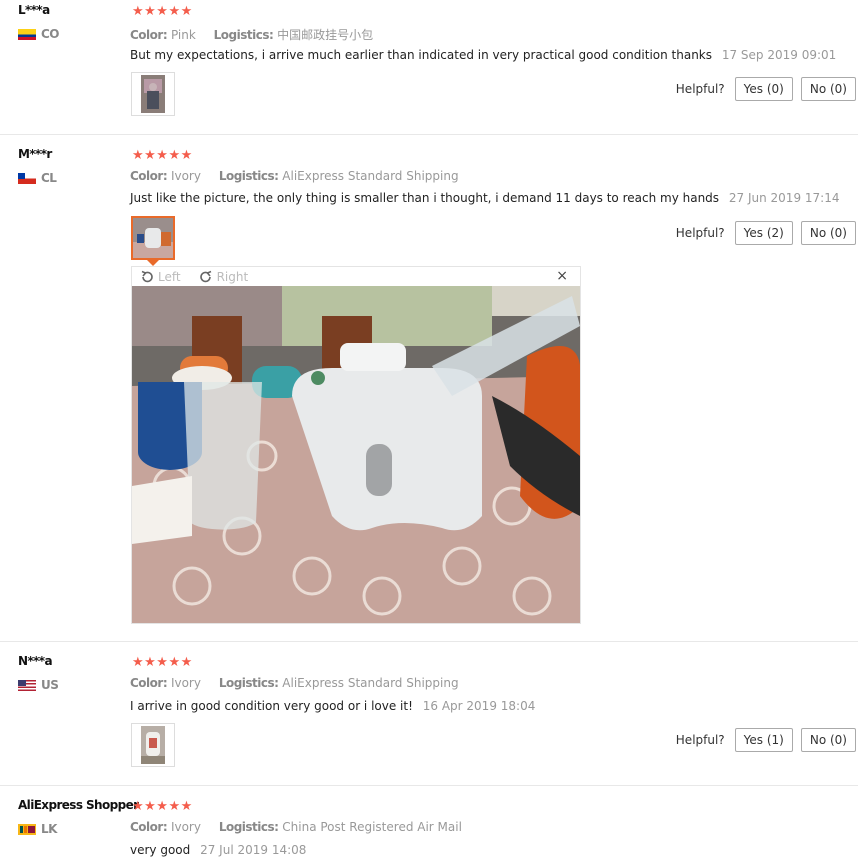  What do you see at coordinates (205, 276) in the screenshot?
I see `rotate-right-icon` at bounding box center [205, 276].